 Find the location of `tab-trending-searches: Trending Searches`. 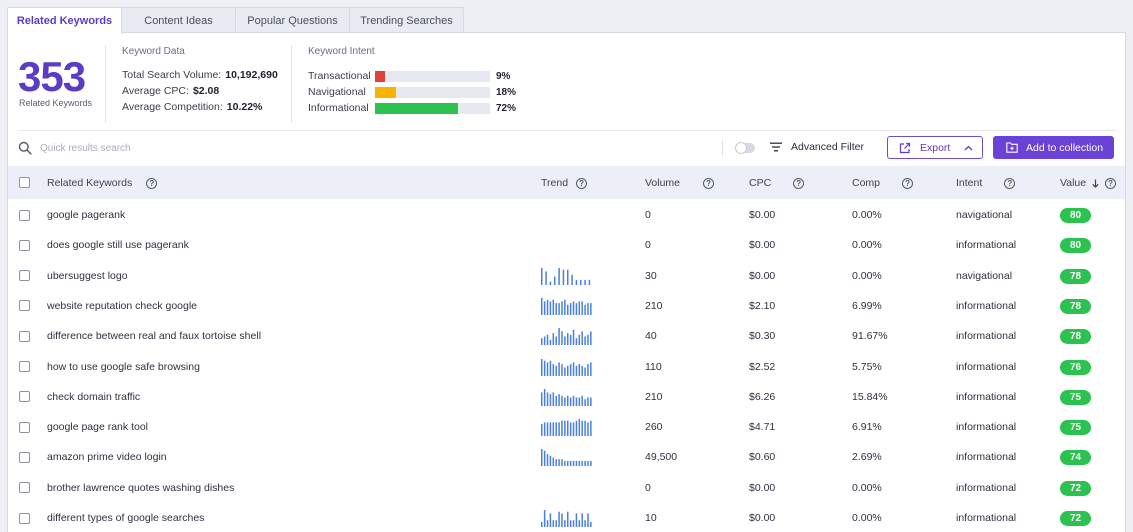

tab-trending-searches: Trending Searches is located at coordinates (406, 20).